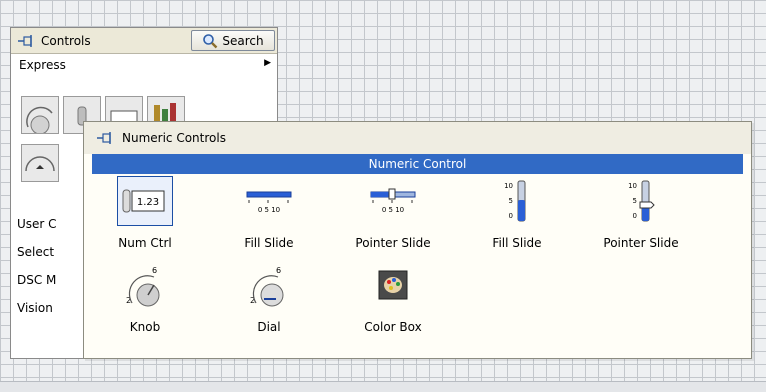 The width and height of the screenshot is (766, 392). I want to click on express-category: Express ▶, so click(144, 65).